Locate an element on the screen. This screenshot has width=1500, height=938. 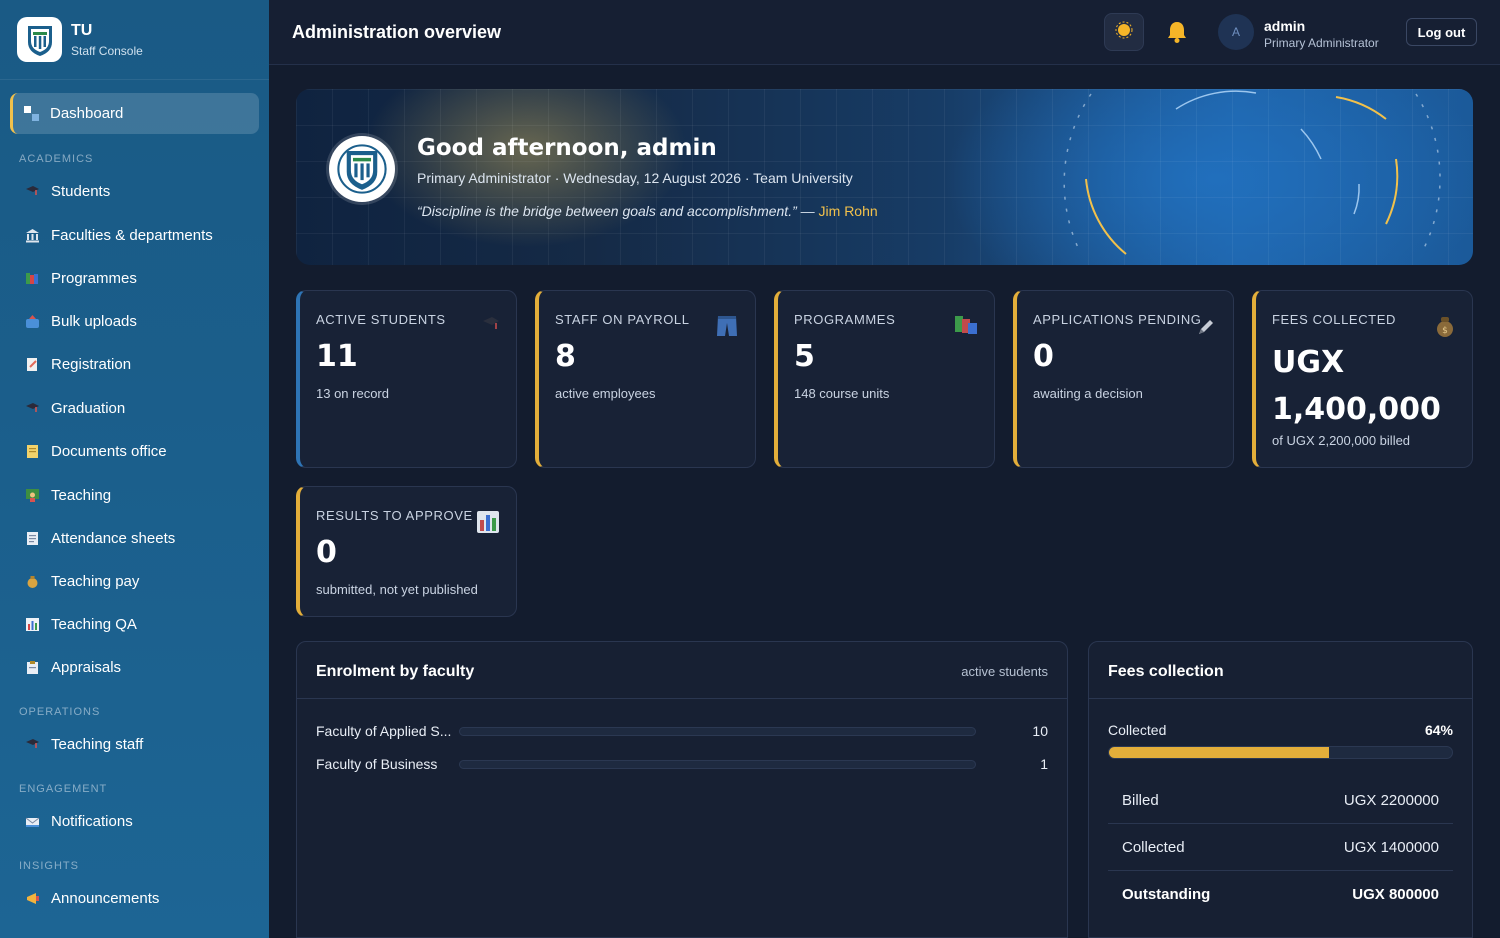
sidebar-item-attendance-sheets: Attendance sheets is located at coordinates (134, 538).